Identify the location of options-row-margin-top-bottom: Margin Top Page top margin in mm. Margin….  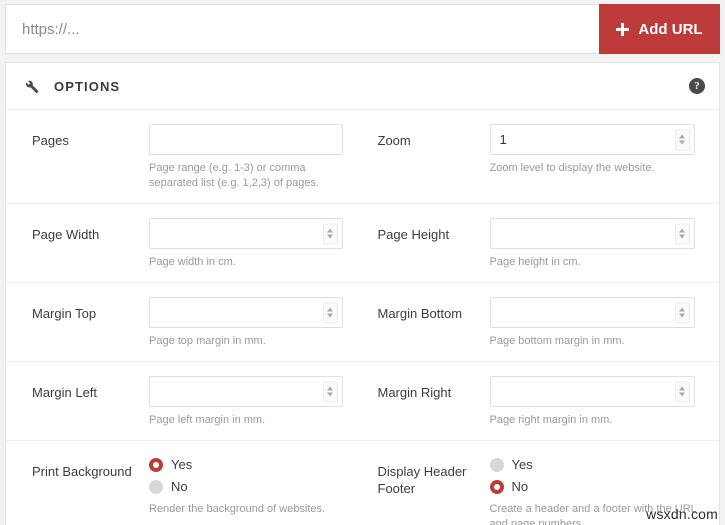
(362, 322).